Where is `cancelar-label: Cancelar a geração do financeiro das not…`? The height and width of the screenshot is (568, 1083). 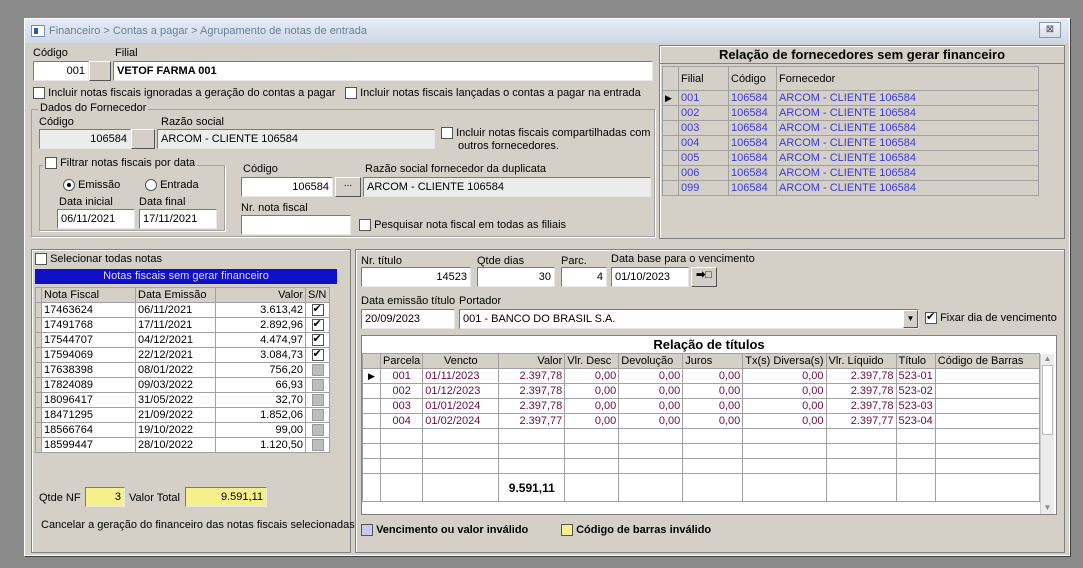
cancelar-label: Cancelar a geração do financeiro das not… is located at coordinates (198, 525).